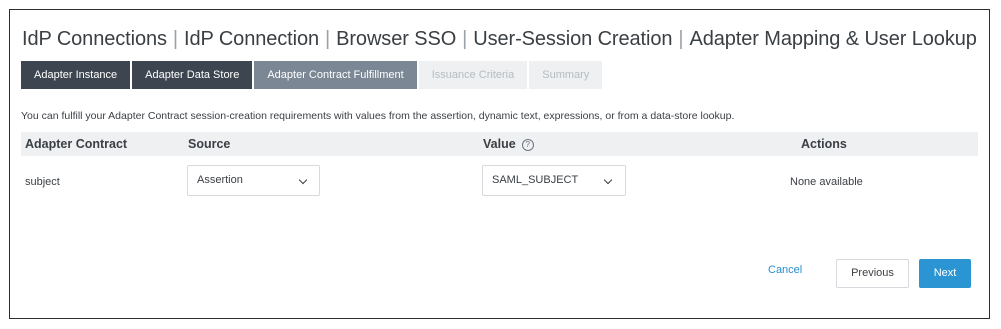 Image resolution: width=1001 pixels, height=329 pixels. I want to click on tab-issuance-criteria: Issuance Criteria, so click(473, 75).